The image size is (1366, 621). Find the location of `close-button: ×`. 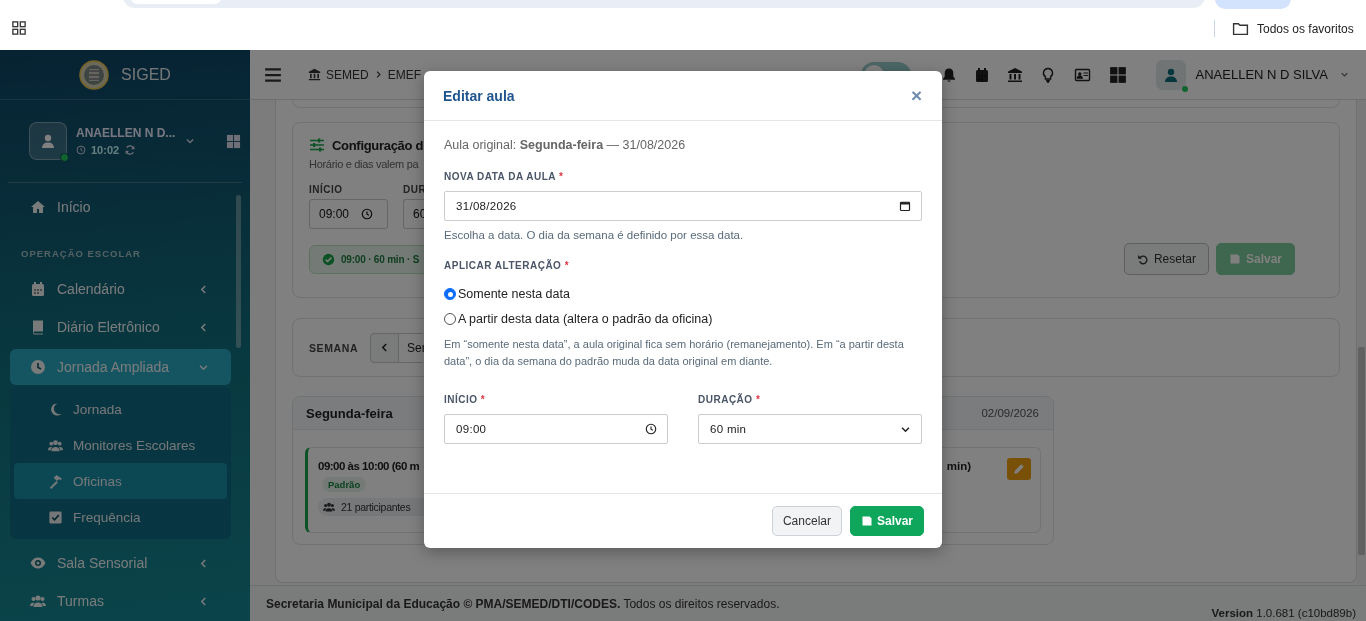

close-button: × is located at coordinates (916, 95).